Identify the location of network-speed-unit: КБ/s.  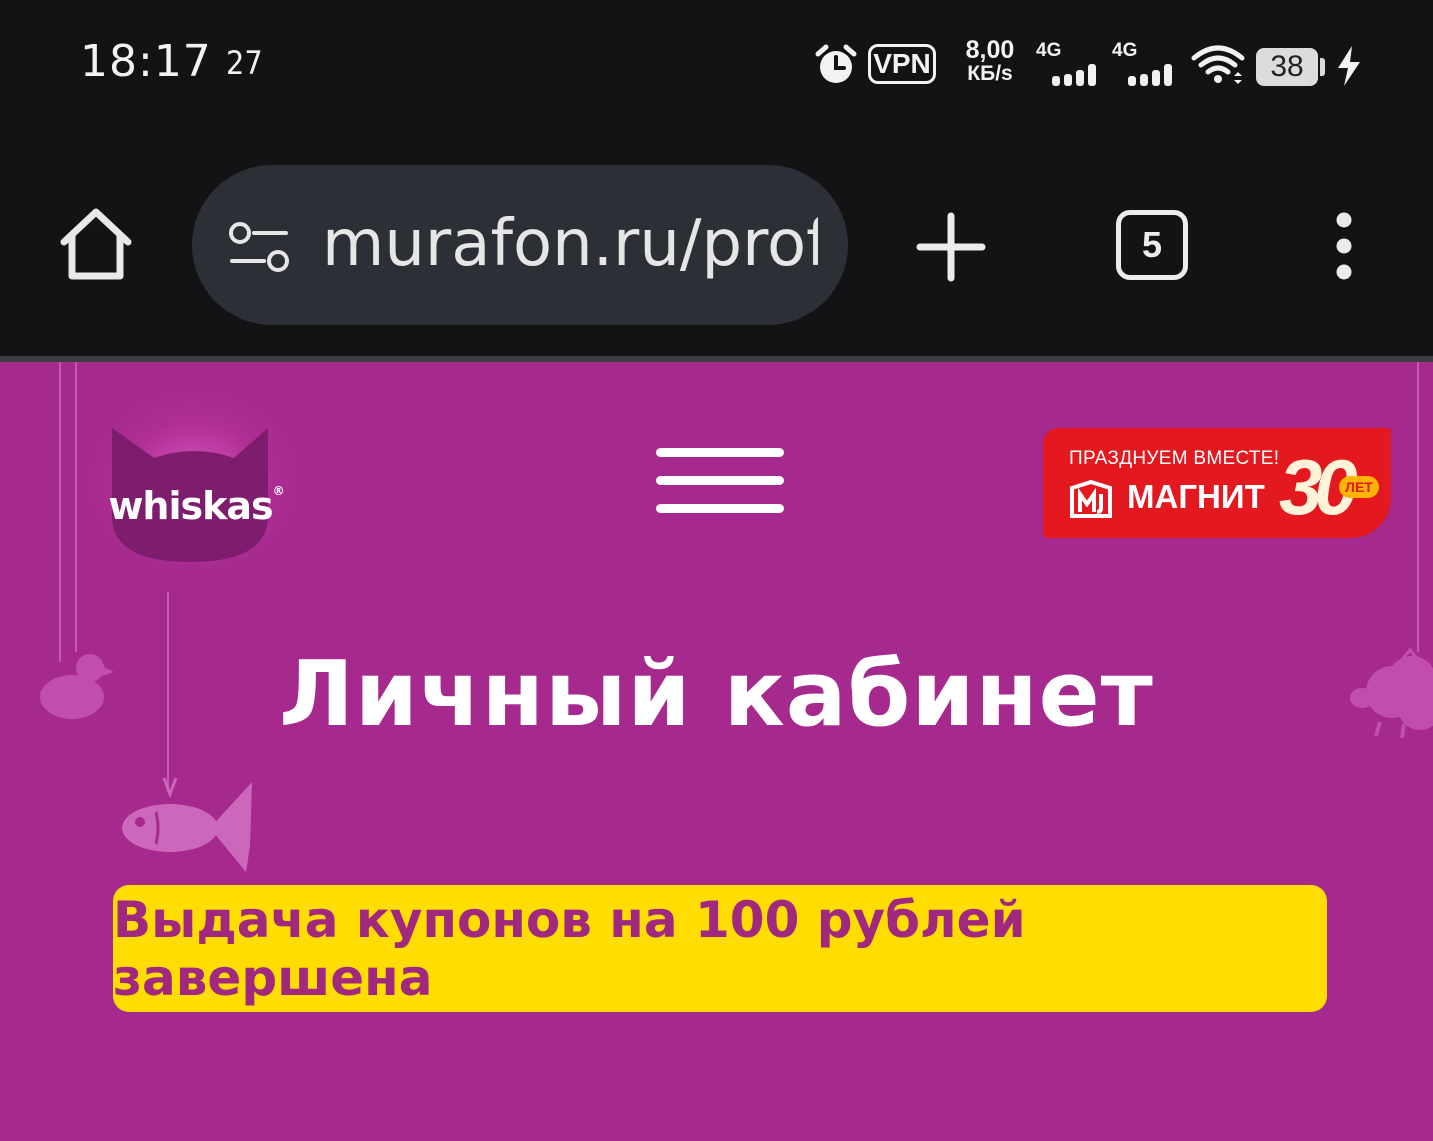
(990, 73).